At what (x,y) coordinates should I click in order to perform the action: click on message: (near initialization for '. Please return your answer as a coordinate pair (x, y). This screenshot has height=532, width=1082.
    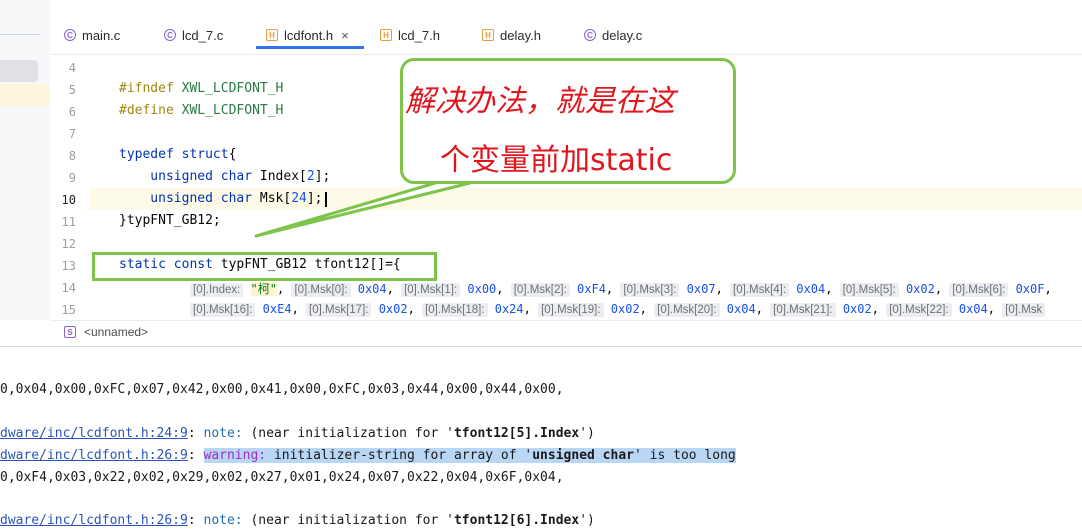
    Looking at the image, I should click on (348, 520).